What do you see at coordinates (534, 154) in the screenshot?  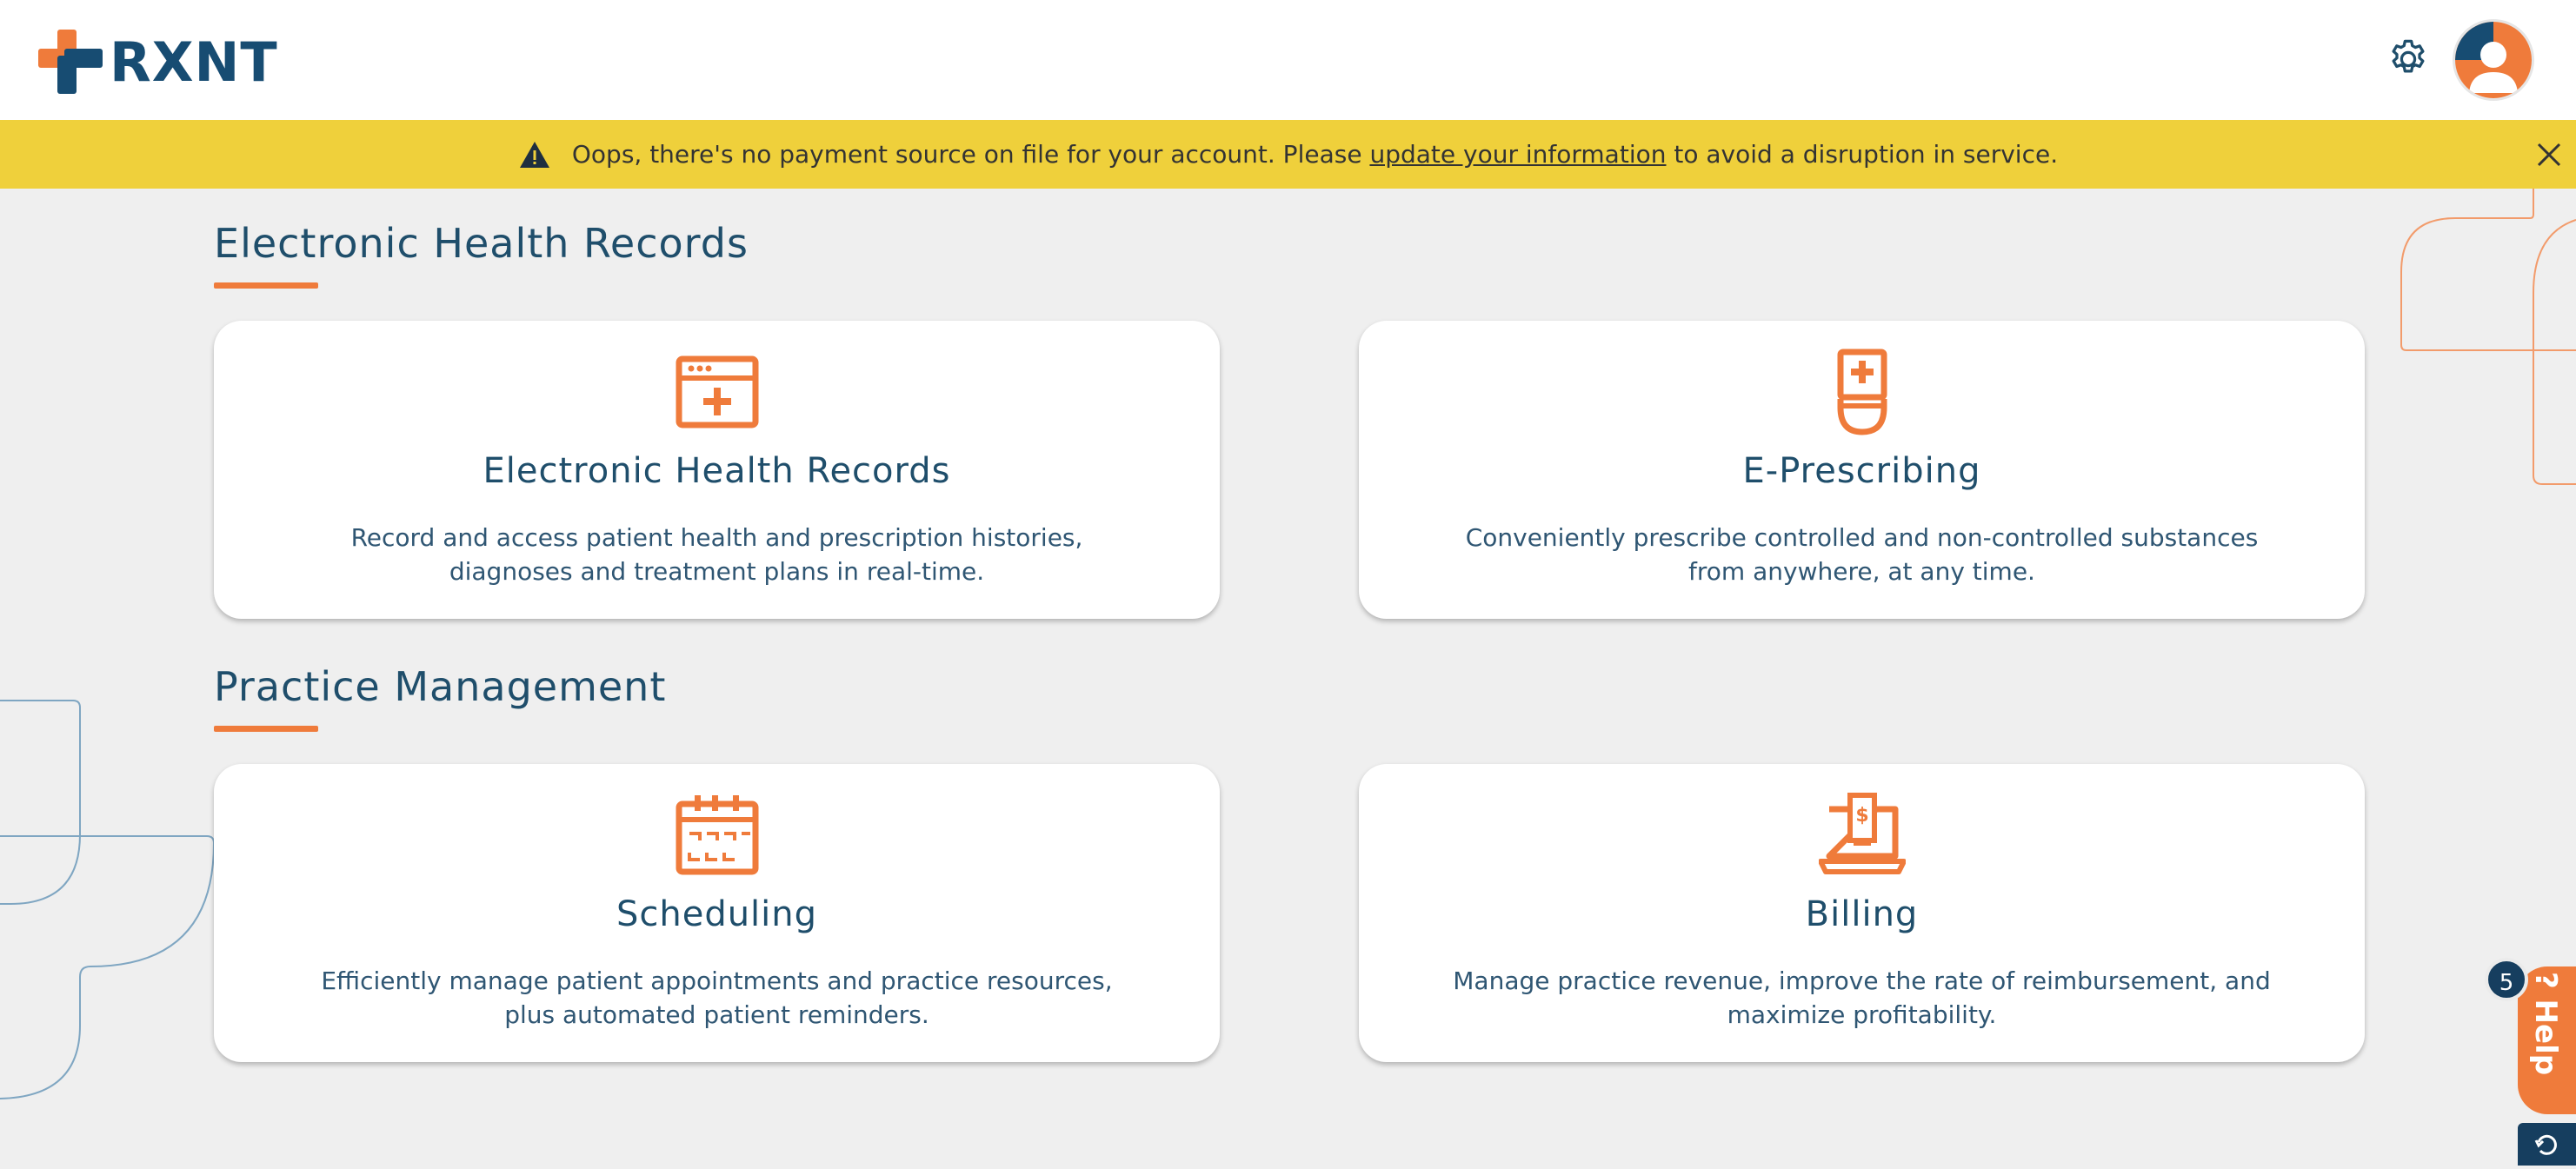 I see `warning-icon` at bounding box center [534, 154].